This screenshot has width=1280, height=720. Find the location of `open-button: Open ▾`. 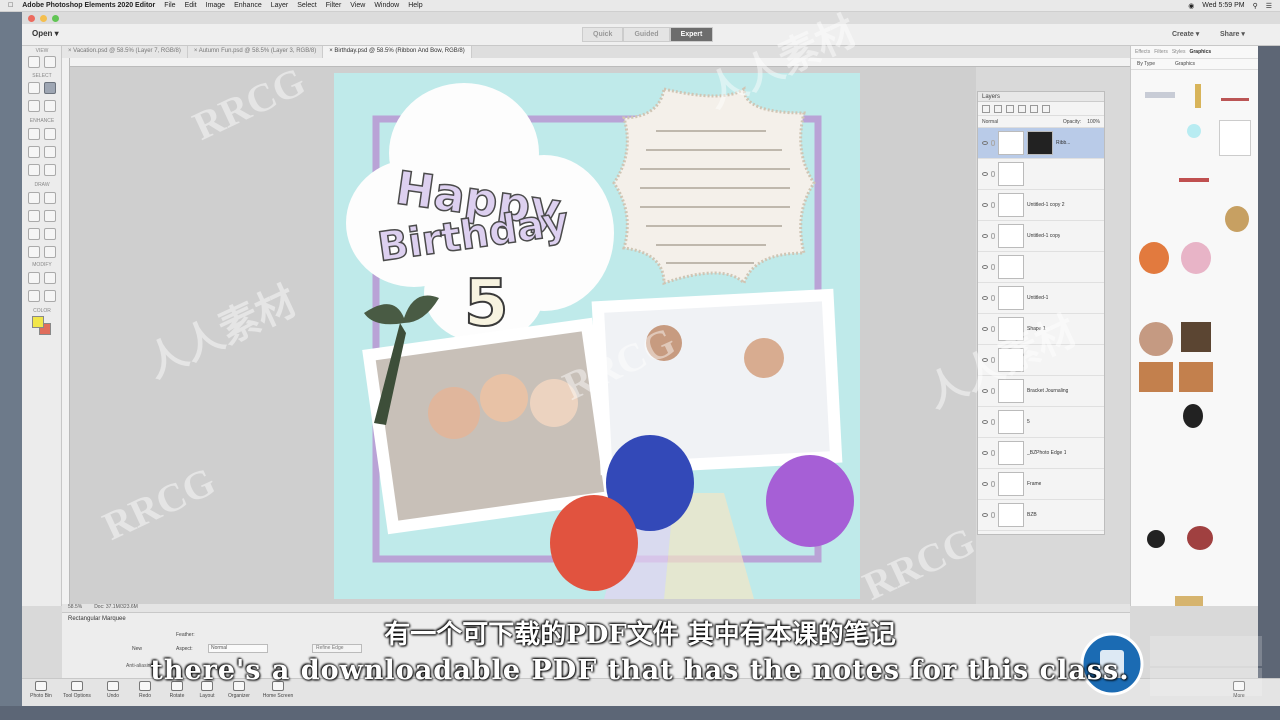

open-button: Open ▾ is located at coordinates (45, 33).